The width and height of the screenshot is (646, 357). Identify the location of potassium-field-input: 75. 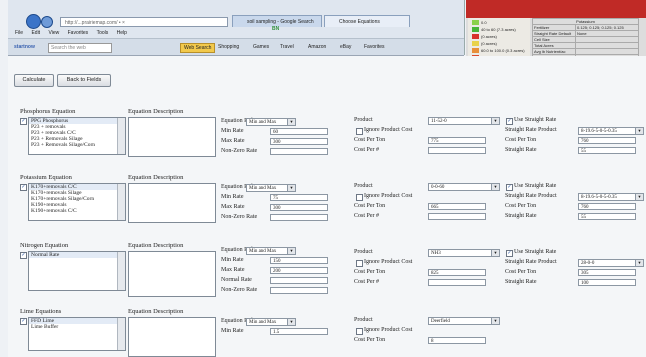
(299, 197).